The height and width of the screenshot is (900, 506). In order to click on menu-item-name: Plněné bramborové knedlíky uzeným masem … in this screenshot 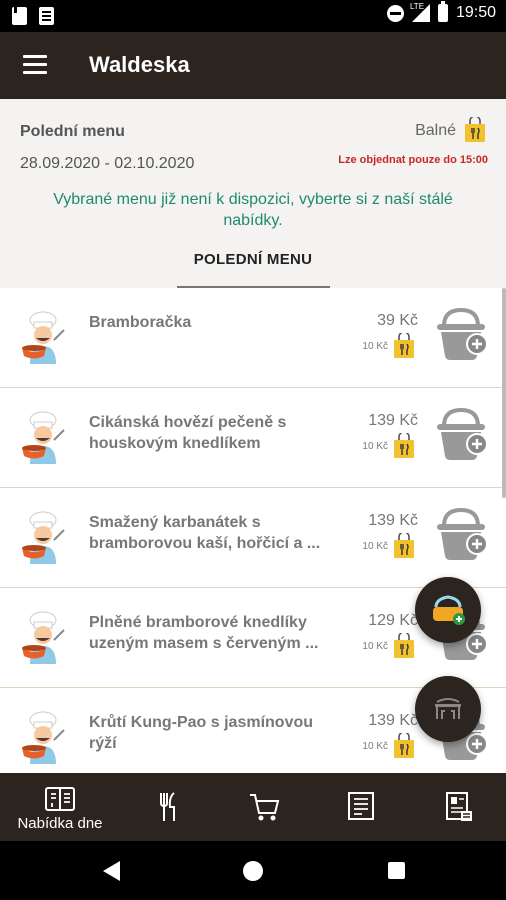, I will do `click(204, 633)`.